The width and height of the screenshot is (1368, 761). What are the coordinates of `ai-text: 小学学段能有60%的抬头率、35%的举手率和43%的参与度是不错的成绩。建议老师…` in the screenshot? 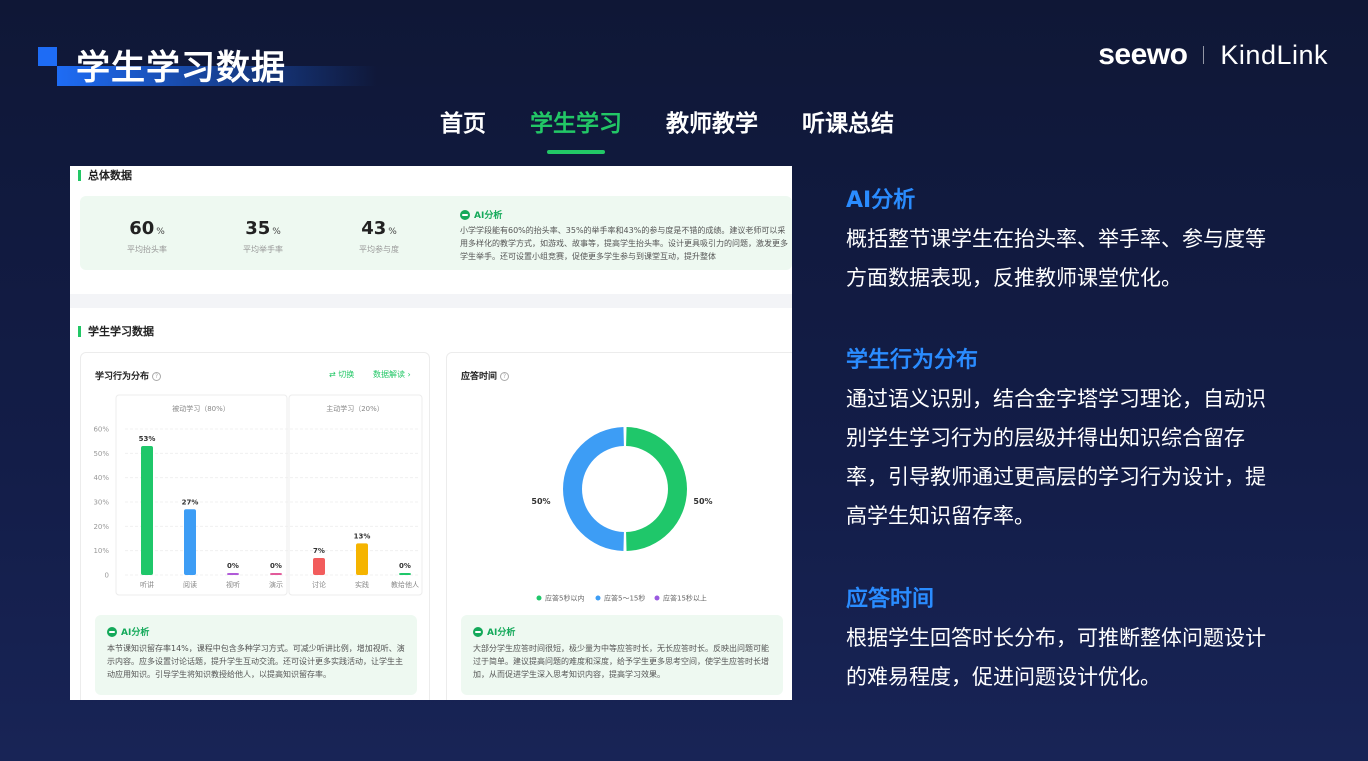 It's located at (624, 243).